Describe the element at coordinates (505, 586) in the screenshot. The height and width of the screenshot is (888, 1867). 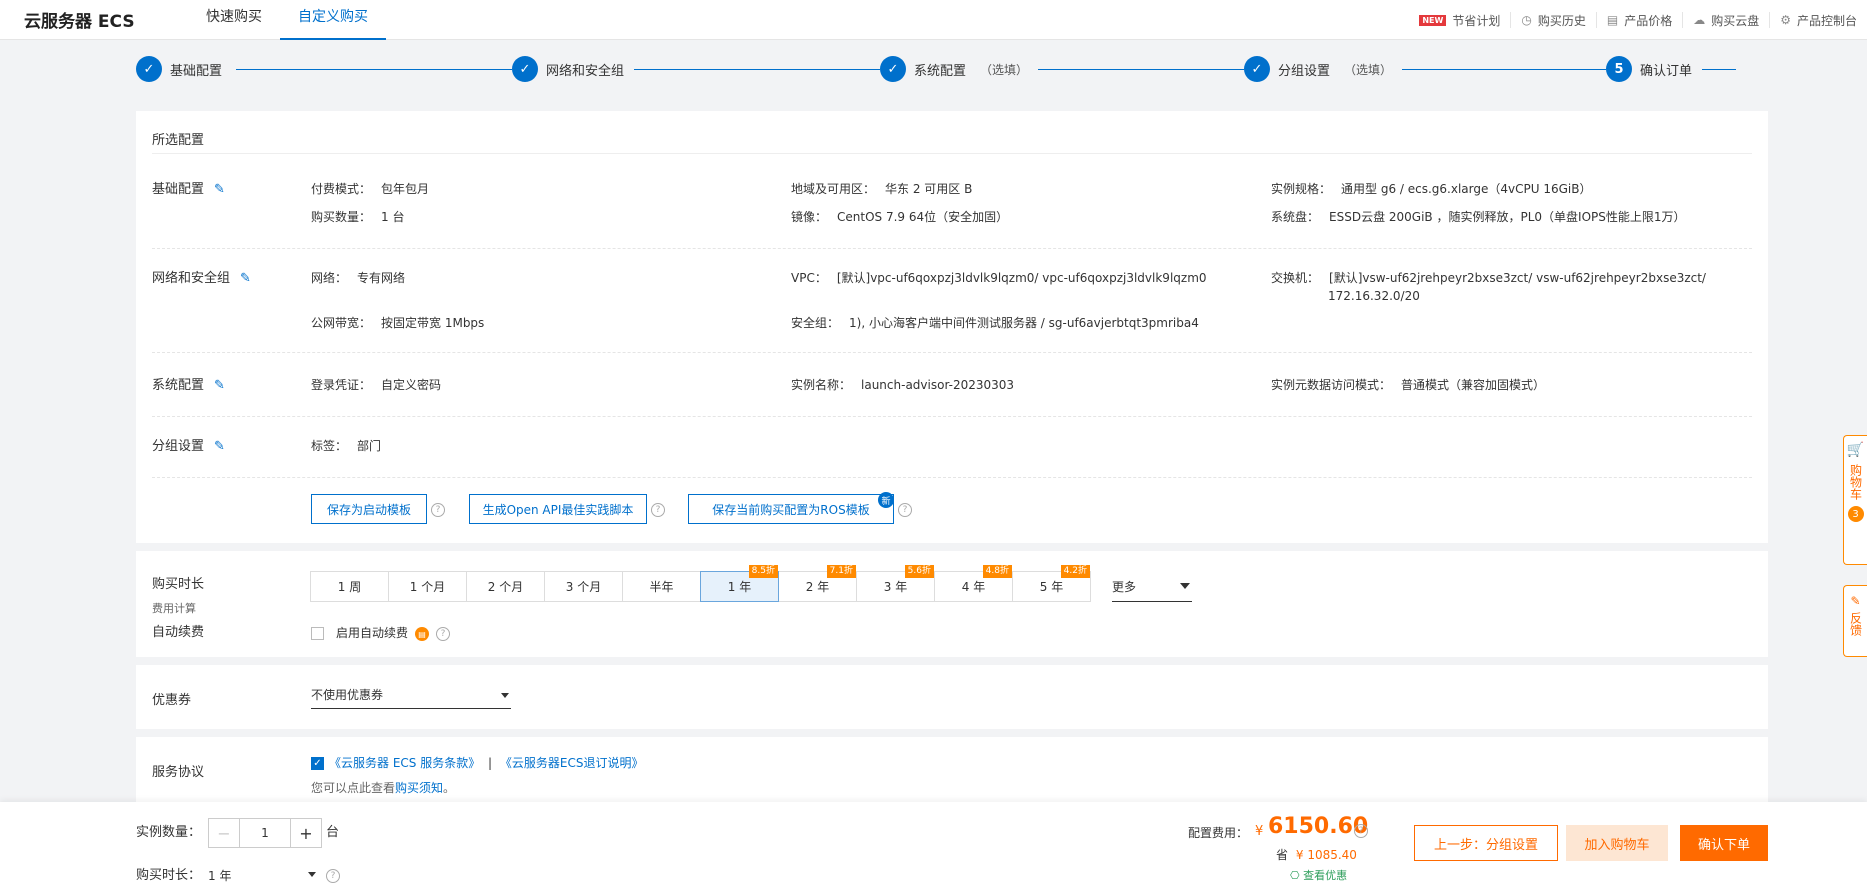
I see `duration-option: 2 个月` at that location.